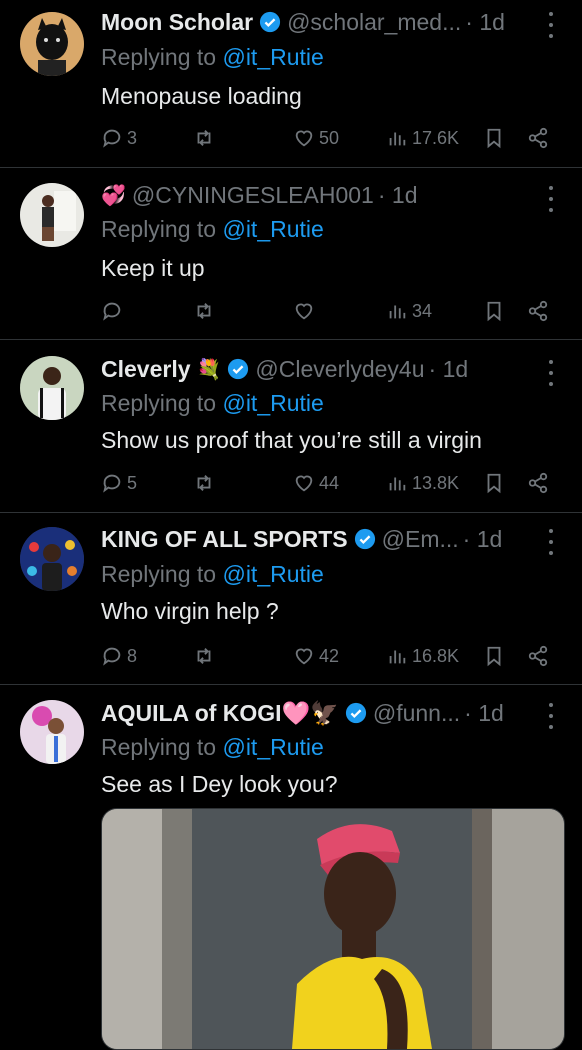 The image size is (582, 1050). Describe the element at coordinates (291, 440) in the screenshot. I see `reply-text: Show us proof that you’re still a virgin` at that location.